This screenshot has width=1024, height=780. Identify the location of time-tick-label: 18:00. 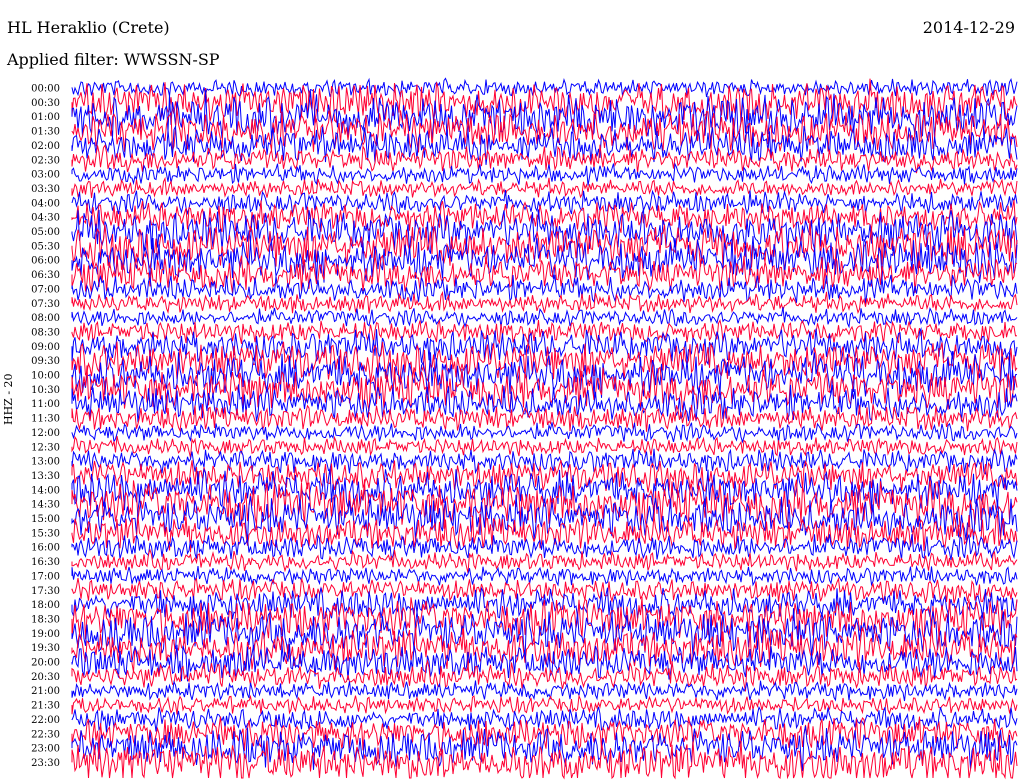
(45, 605).